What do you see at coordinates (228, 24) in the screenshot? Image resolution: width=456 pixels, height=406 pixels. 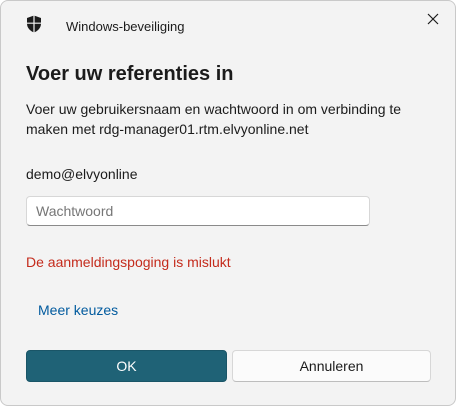 I see `title-bar: Windows-beveiliging` at bounding box center [228, 24].